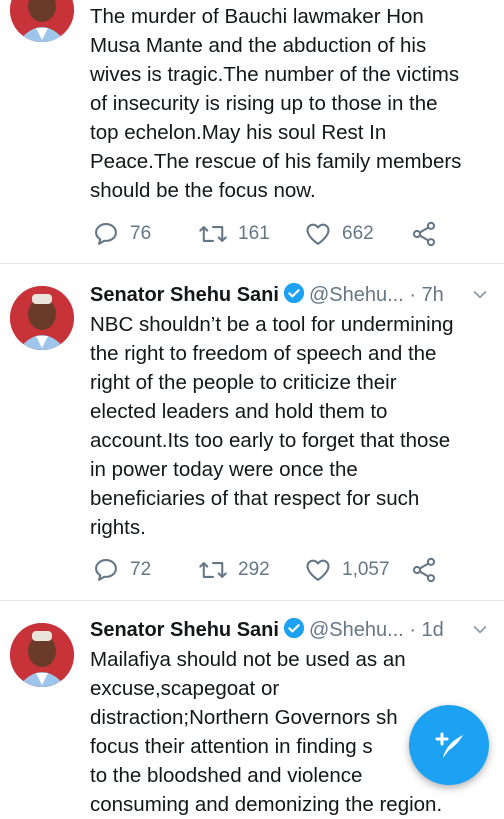 This screenshot has width=504, height=819. I want to click on tweet-actions: 72 292 1,057, so click(290, 571).